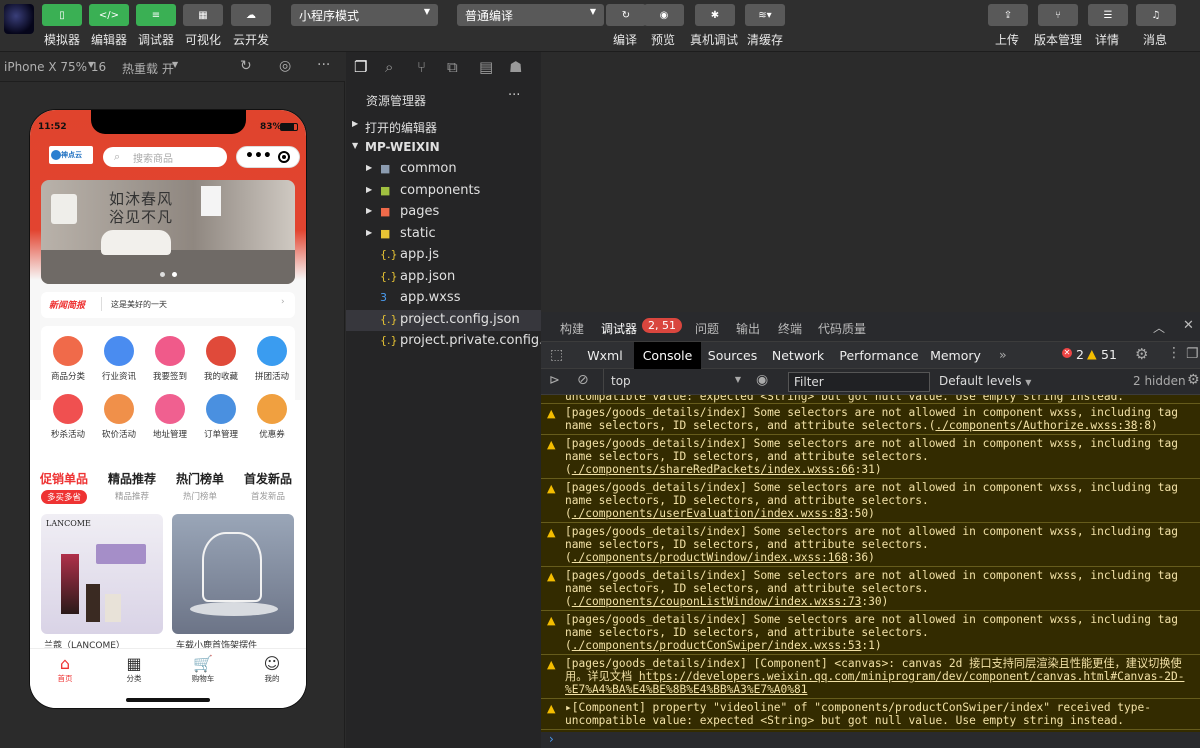  What do you see at coordinates (842, 328) in the screenshot?
I see `devtools-tab: 代码质量` at bounding box center [842, 328].